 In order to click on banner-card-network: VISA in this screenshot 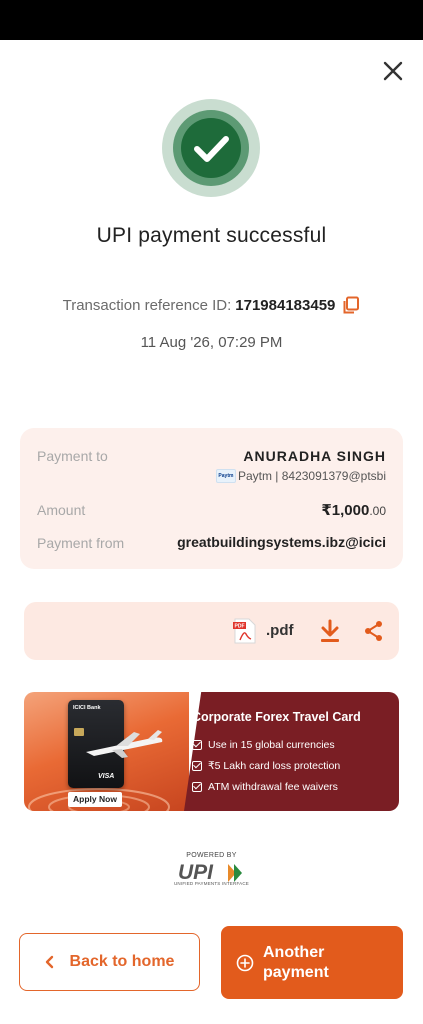, I will do `click(106, 776)`.